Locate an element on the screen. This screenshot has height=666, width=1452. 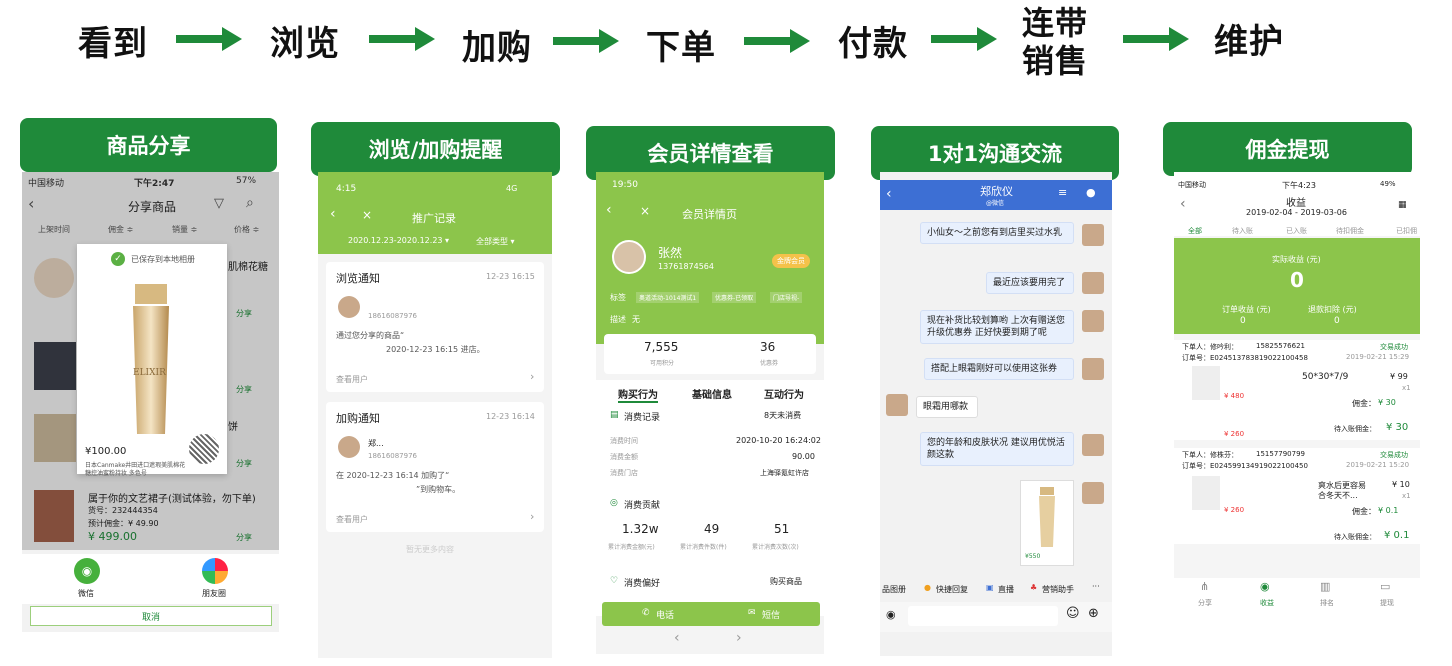
tab-basic-info: 基础信息 is located at coordinates (712, 393).